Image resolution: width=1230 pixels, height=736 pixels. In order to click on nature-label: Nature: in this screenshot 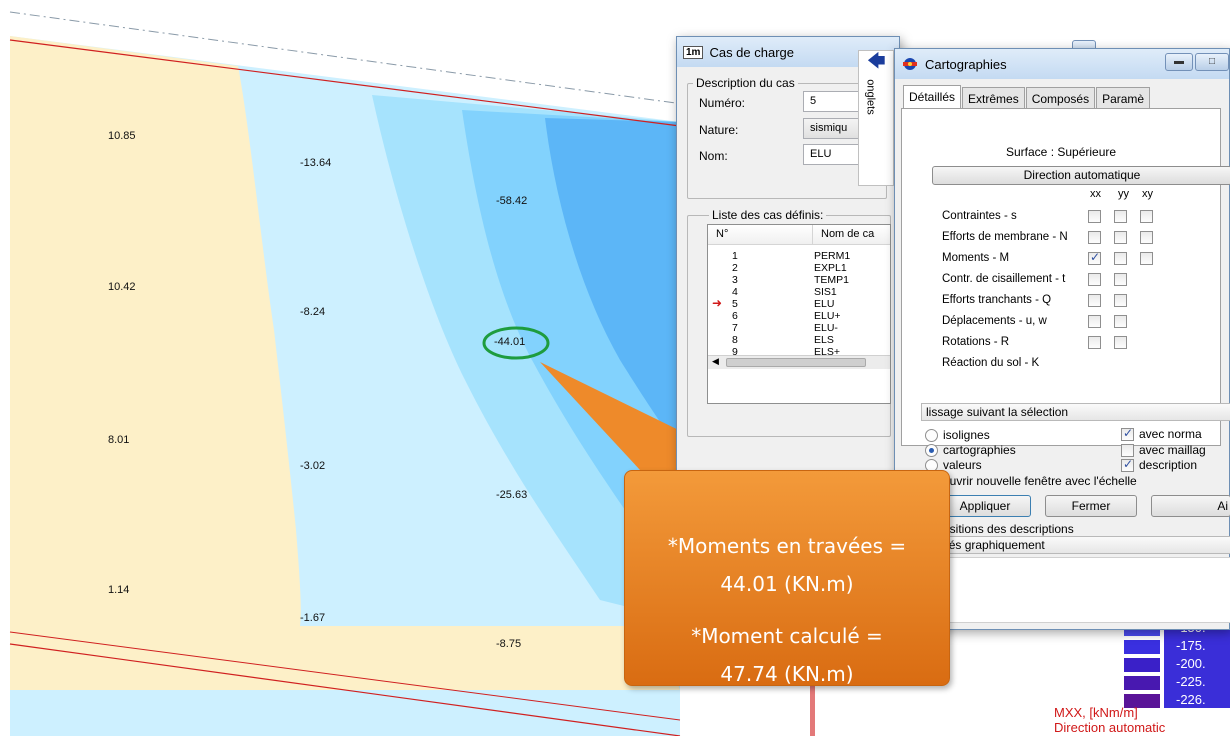, I will do `click(719, 130)`.